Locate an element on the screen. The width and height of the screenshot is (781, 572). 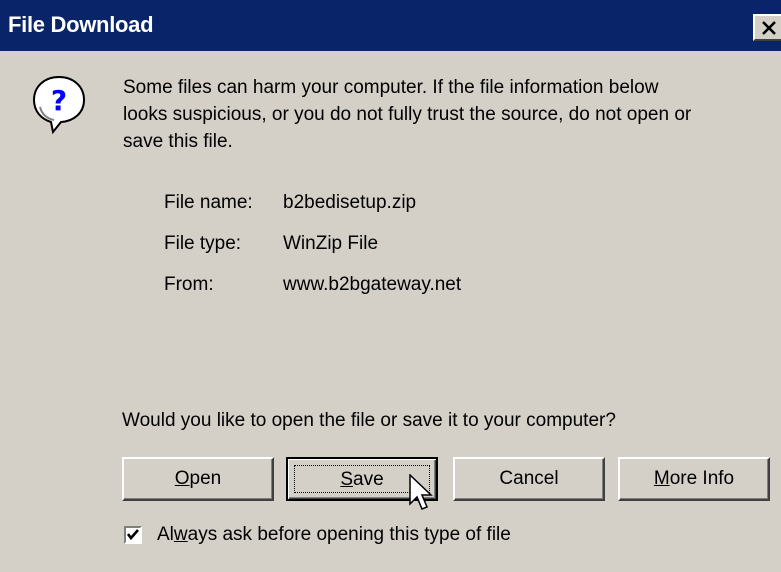
file-type-label: File type: is located at coordinates (203, 243).